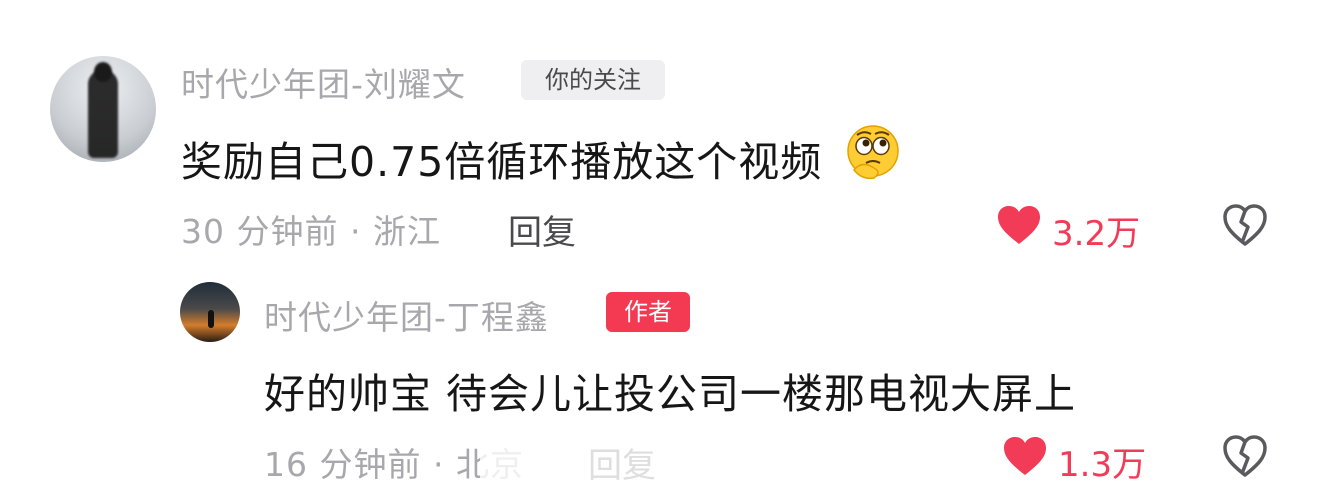 This screenshot has height=502, width=1320. What do you see at coordinates (502, 162) in the screenshot?
I see `comment-1-text: 奖励自己0.75倍循环播放这个视频` at bounding box center [502, 162].